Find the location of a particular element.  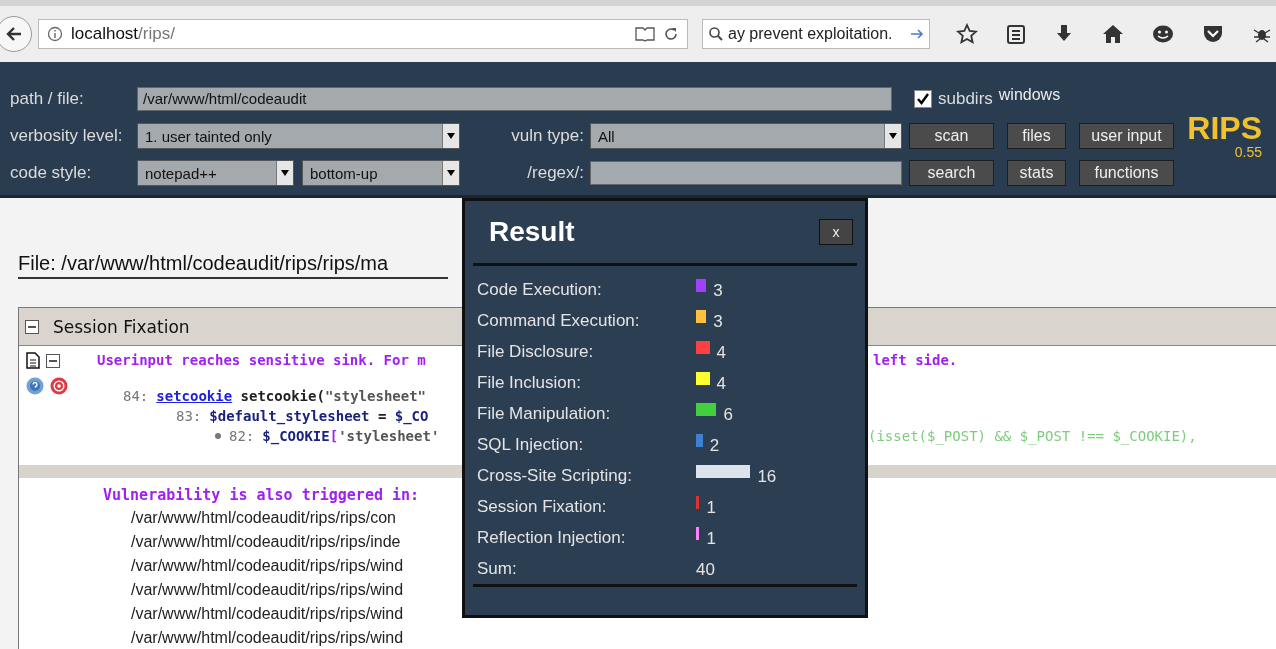

url-text: localhost/rips/ is located at coordinates (123, 34).